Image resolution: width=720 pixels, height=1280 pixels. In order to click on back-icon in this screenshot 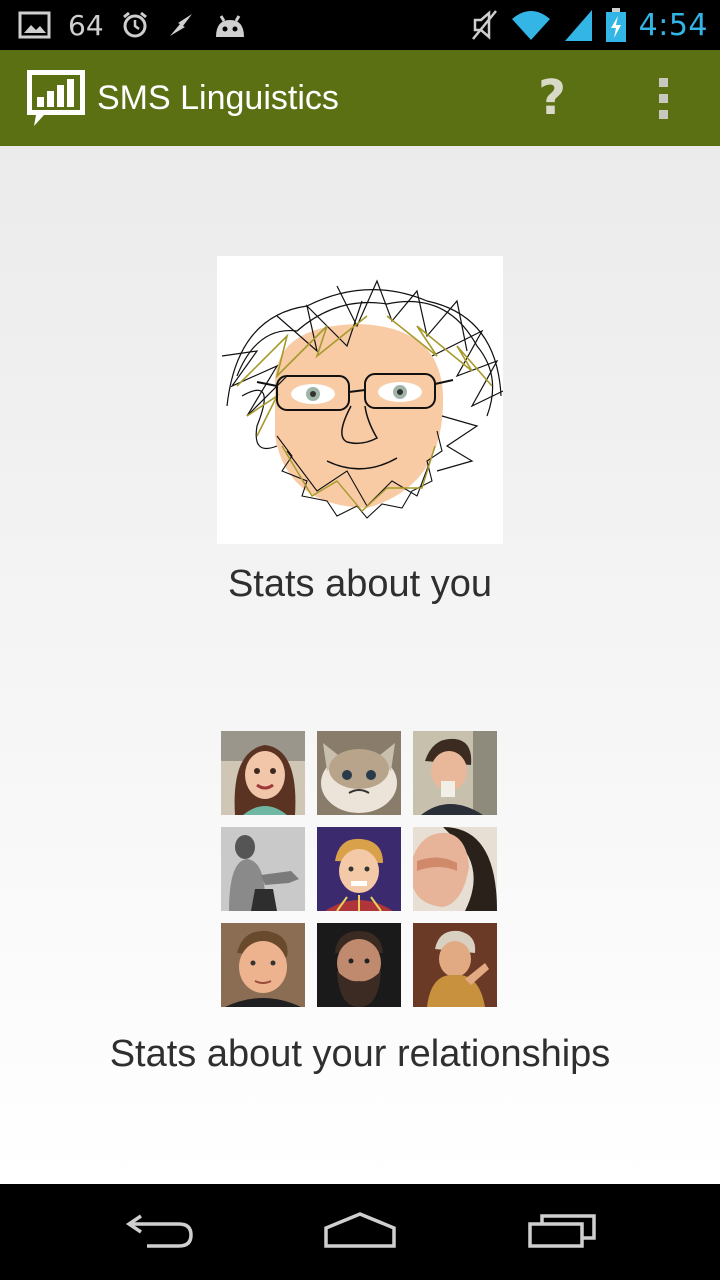, I will do `click(160, 1232)`.